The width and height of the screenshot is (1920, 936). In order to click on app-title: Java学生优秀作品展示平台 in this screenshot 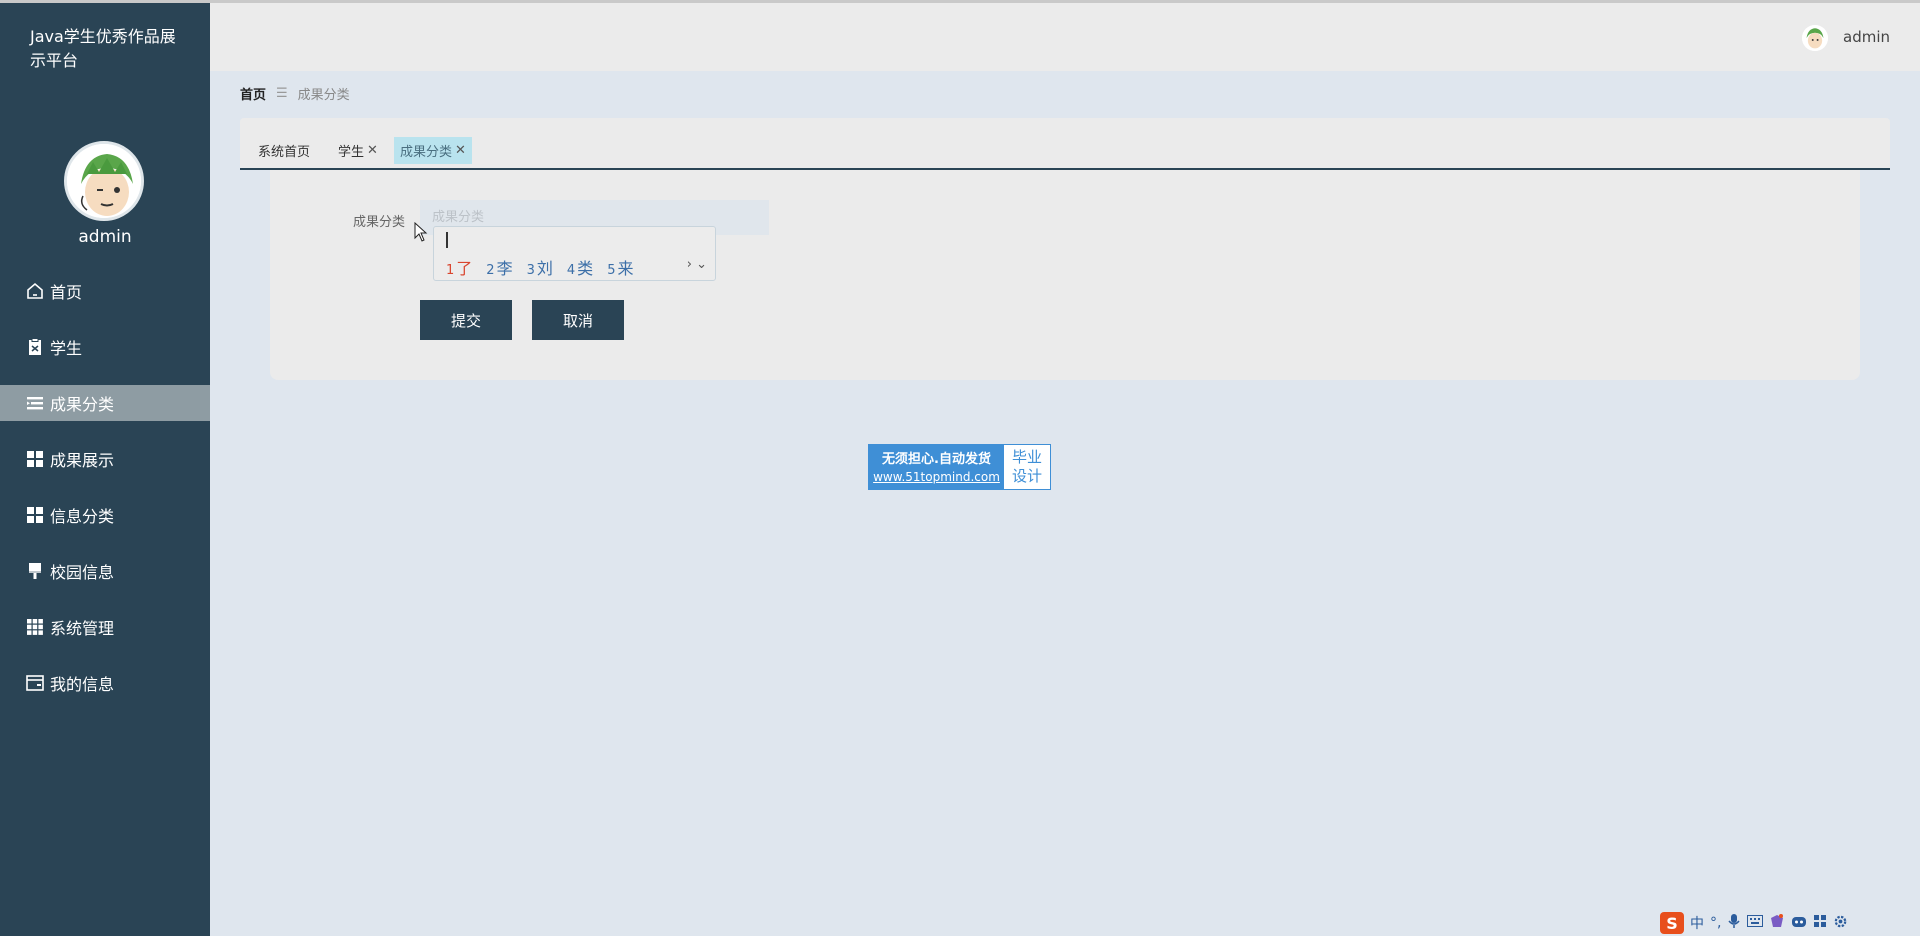, I will do `click(103, 48)`.